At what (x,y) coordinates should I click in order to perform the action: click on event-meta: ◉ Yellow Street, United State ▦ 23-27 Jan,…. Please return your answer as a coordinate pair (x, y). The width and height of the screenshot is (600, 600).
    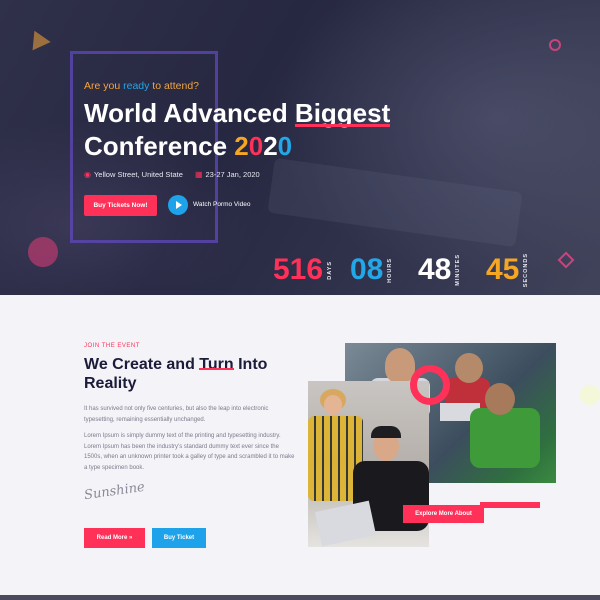
    Looking at the image, I should click on (172, 174).